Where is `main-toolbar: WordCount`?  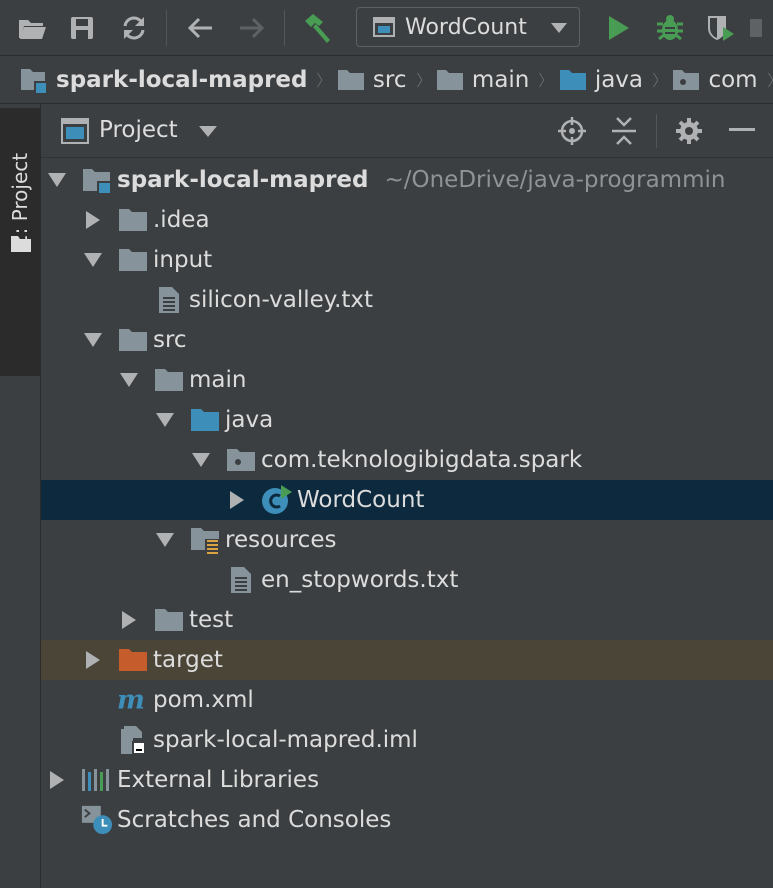 main-toolbar: WordCount is located at coordinates (386, 28).